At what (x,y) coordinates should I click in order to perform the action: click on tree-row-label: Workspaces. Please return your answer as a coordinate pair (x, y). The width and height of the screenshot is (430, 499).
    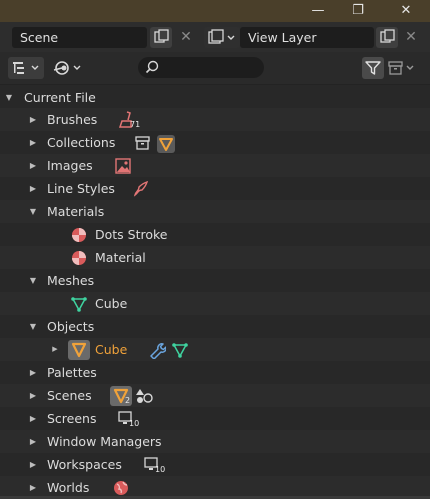
    Looking at the image, I should click on (84, 464).